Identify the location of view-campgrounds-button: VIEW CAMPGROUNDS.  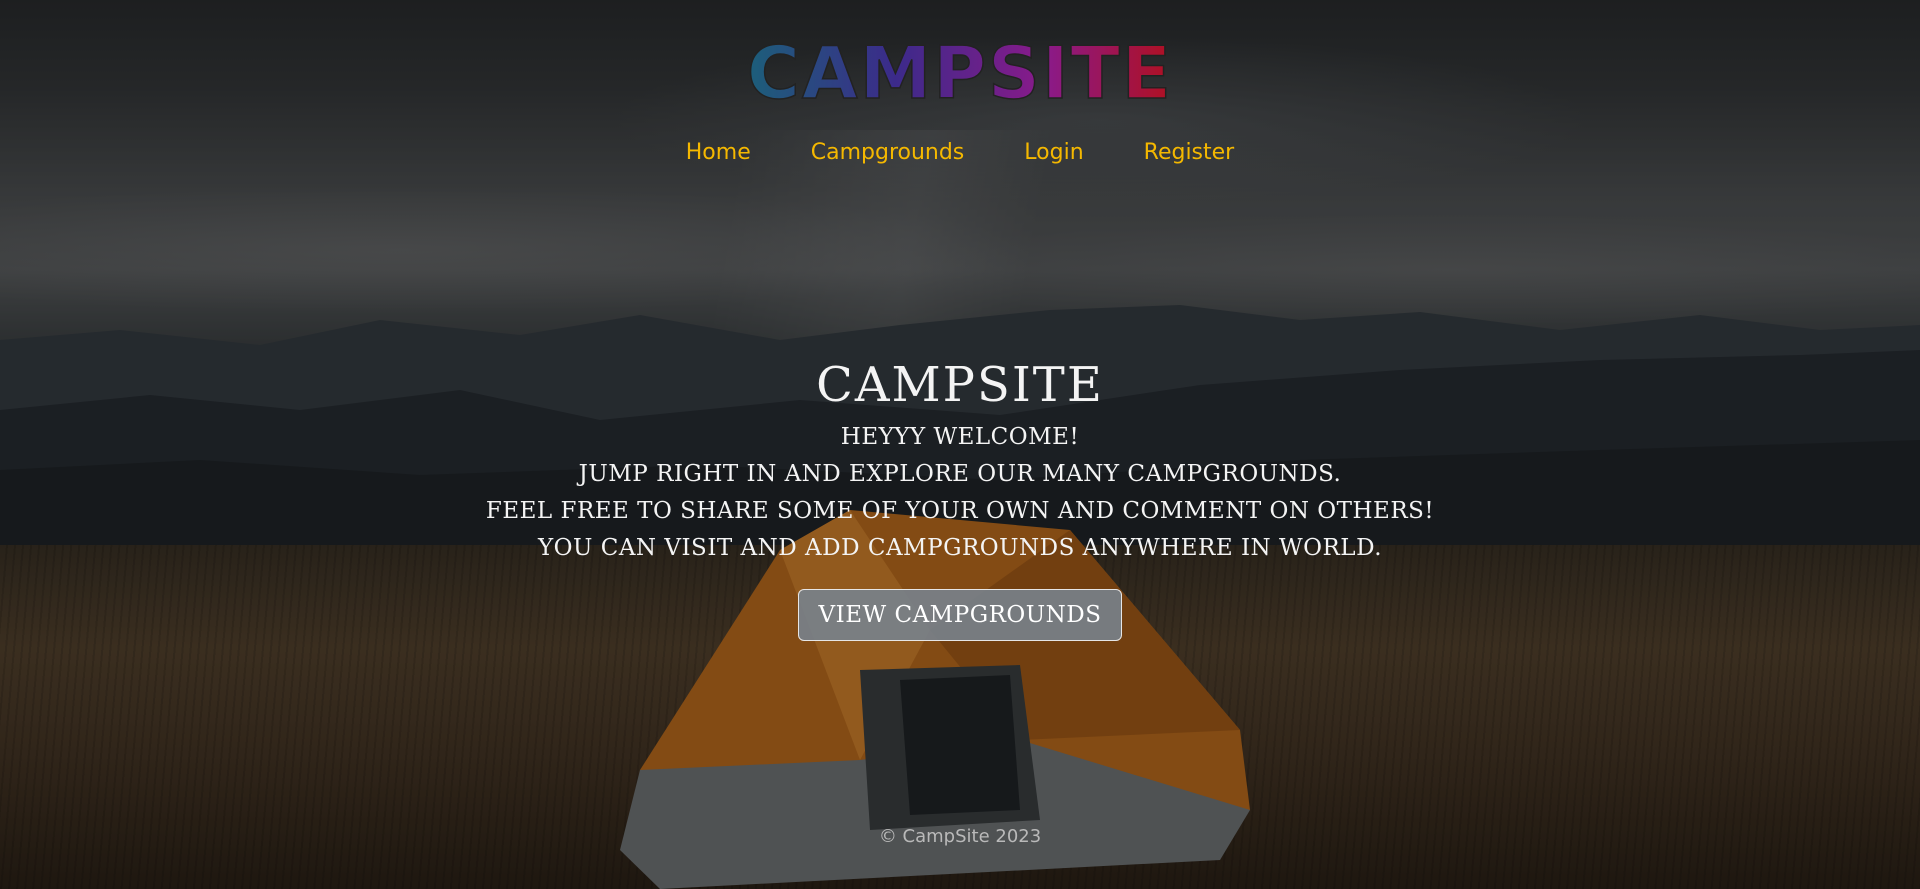
(960, 615).